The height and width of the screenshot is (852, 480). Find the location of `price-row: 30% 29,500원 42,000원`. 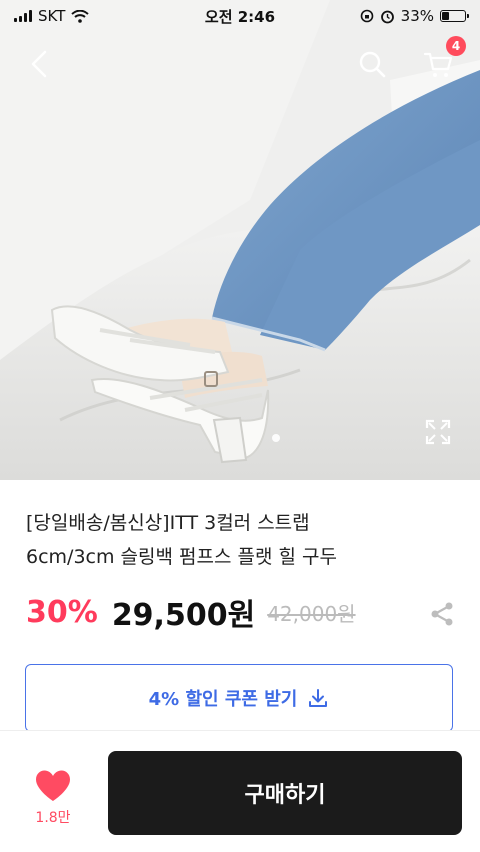

price-row: 30% 29,500원 42,000원 is located at coordinates (241, 612).